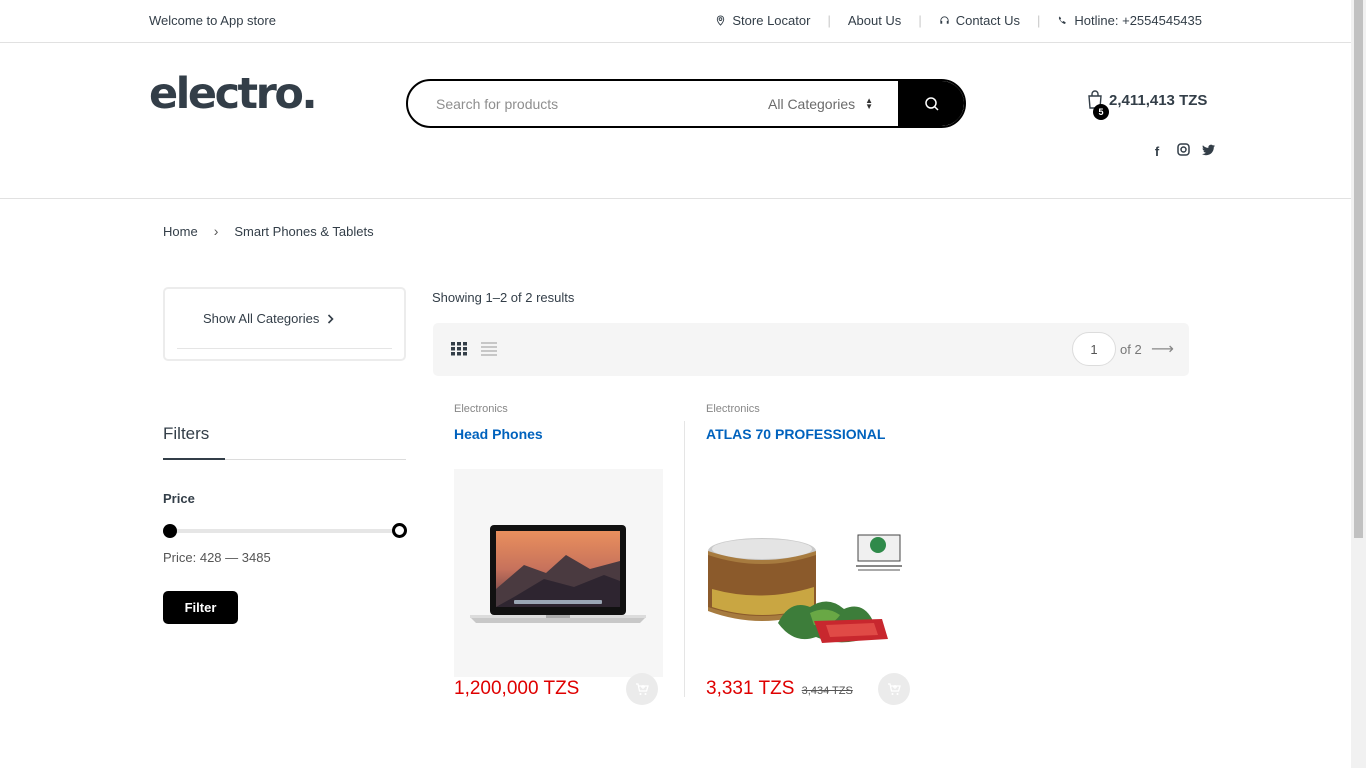 This screenshot has width=1366, height=768. What do you see at coordinates (588, 104) in the screenshot?
I see `search-input: Search for products` at bounding box center [588, 104].